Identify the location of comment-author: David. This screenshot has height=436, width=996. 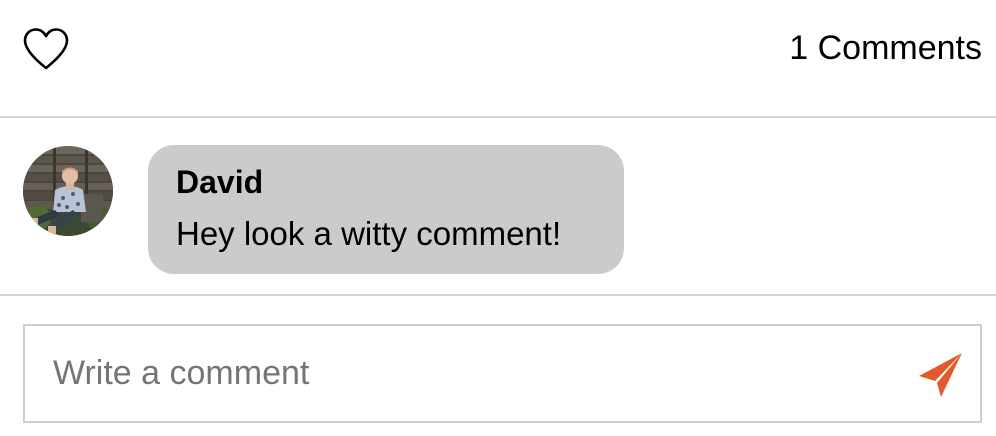
(386, 182).